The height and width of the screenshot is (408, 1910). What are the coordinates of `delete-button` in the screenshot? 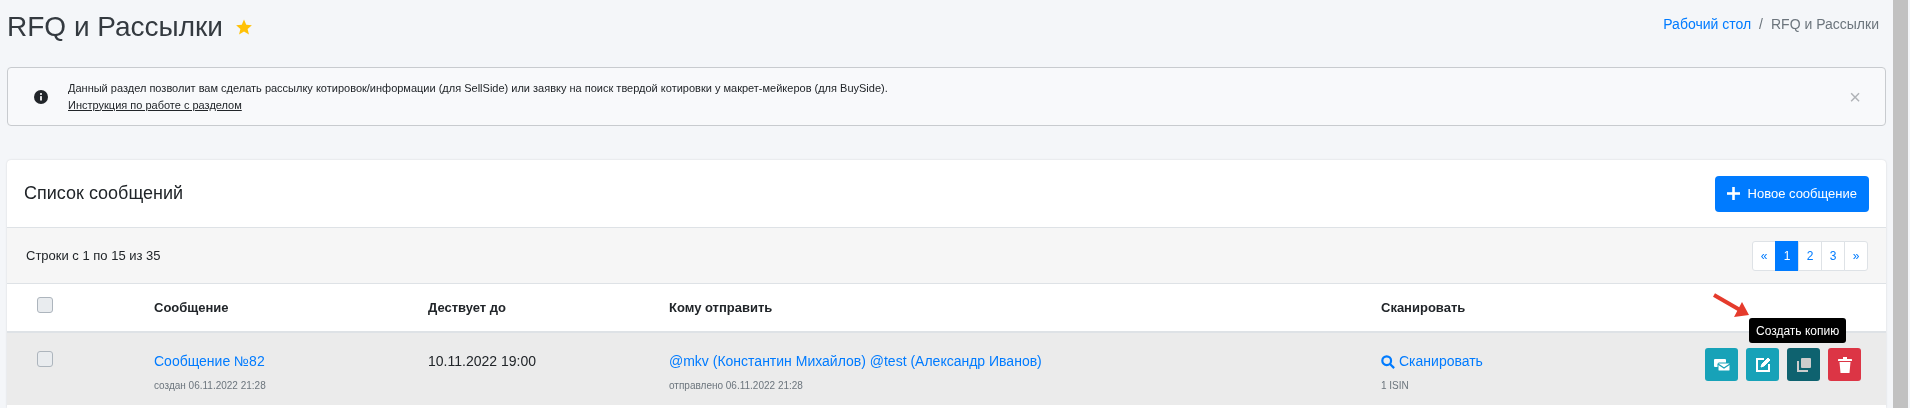 It's located at (1844, 364).